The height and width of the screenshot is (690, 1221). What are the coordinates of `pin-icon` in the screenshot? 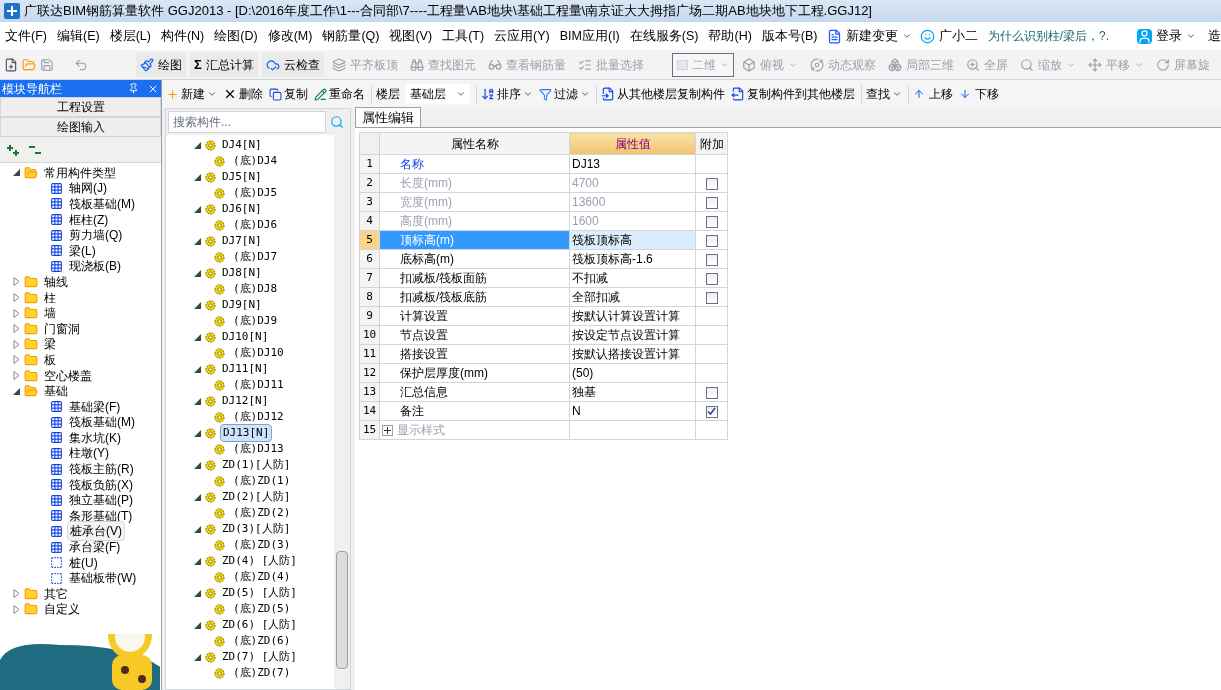 It's located at (133, 88).